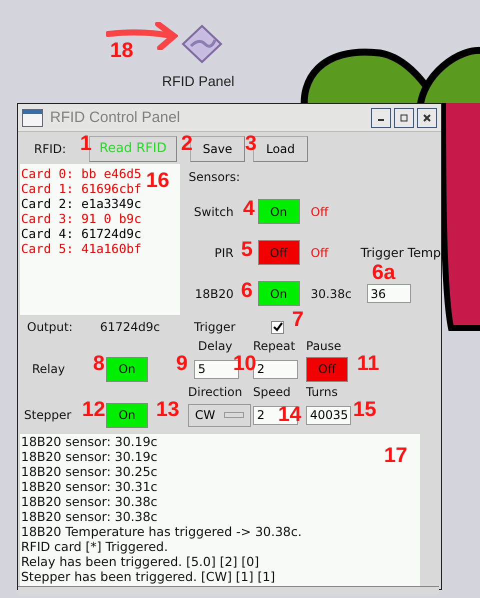 Image resolution: width=480 pixels, height=598 pixels. Describe the element at coordinates (48, 415) in the screenshot. I see `stepper-label: Stepper` at that location.